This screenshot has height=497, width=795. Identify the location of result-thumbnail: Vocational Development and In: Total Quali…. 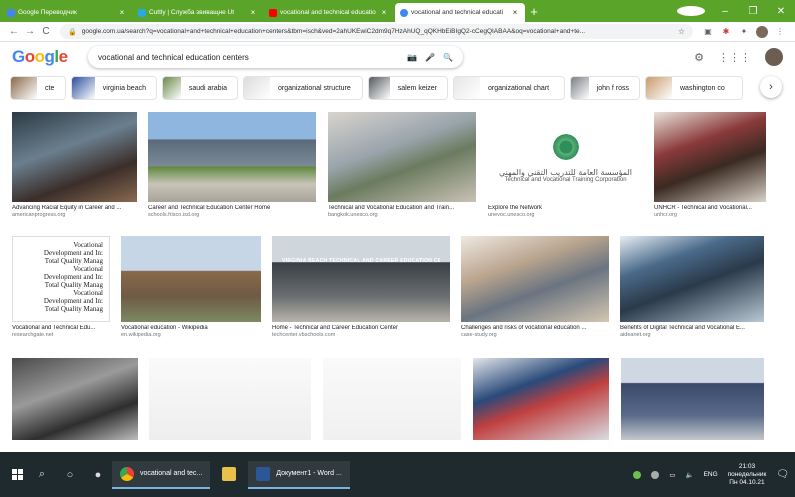
(61, 279).